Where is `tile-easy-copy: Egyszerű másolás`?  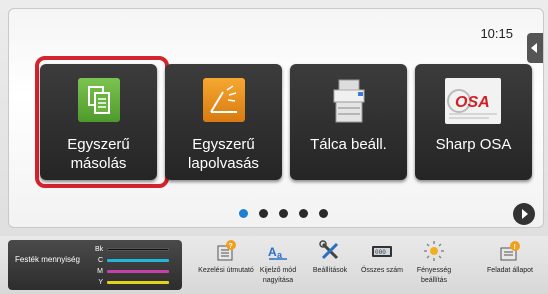
tile-easy-copy: Egyszerű másolás is located at coordinates (98, 122).